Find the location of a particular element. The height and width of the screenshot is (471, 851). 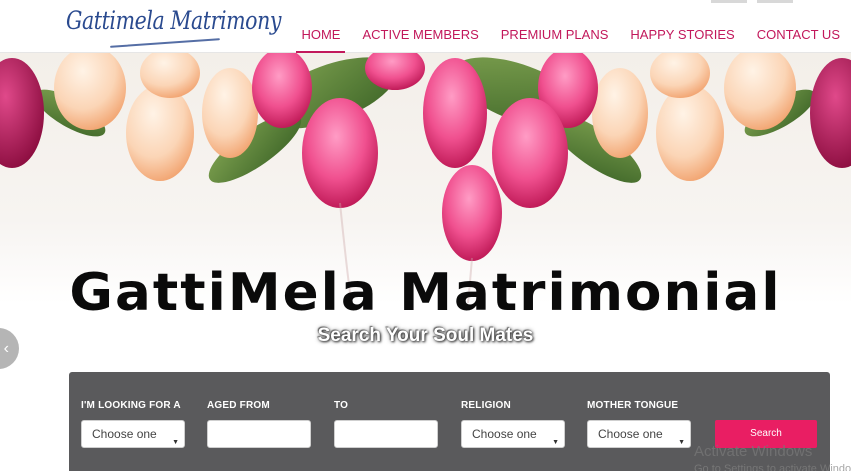

nav-happy-stories: HAPPY STORIES is located at coordinates (682, 26).